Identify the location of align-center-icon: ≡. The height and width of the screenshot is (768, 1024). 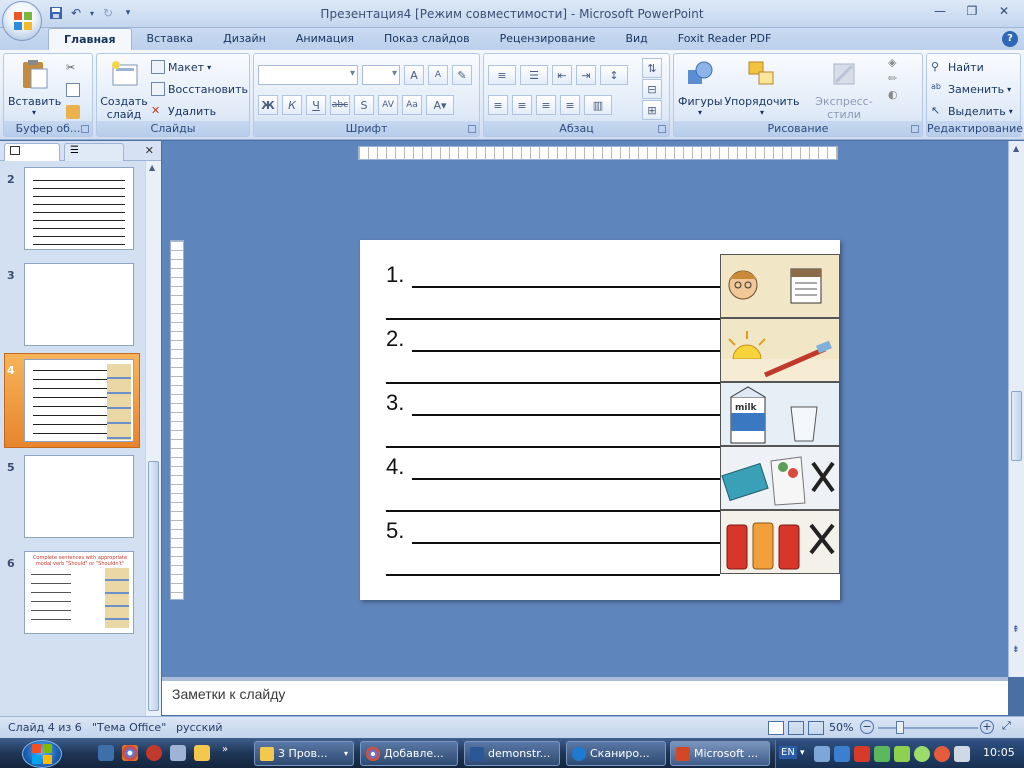
(522, 105).